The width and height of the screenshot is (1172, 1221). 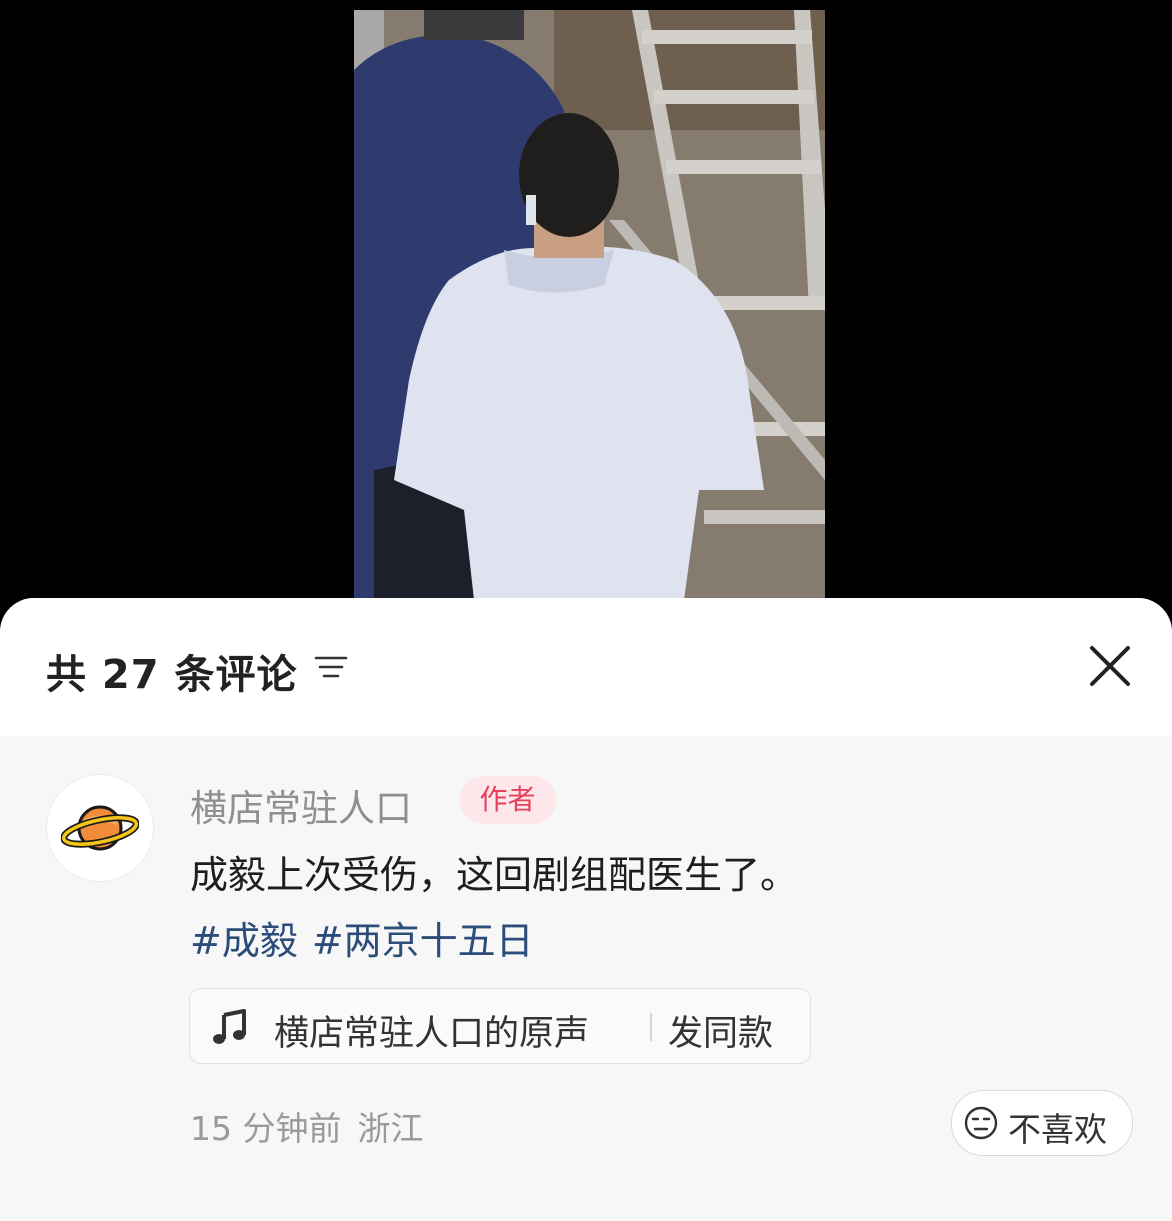 I want to click on original-sound-chip: 横店常驻人口的原声 发同款, so click(x=500, y=1026).